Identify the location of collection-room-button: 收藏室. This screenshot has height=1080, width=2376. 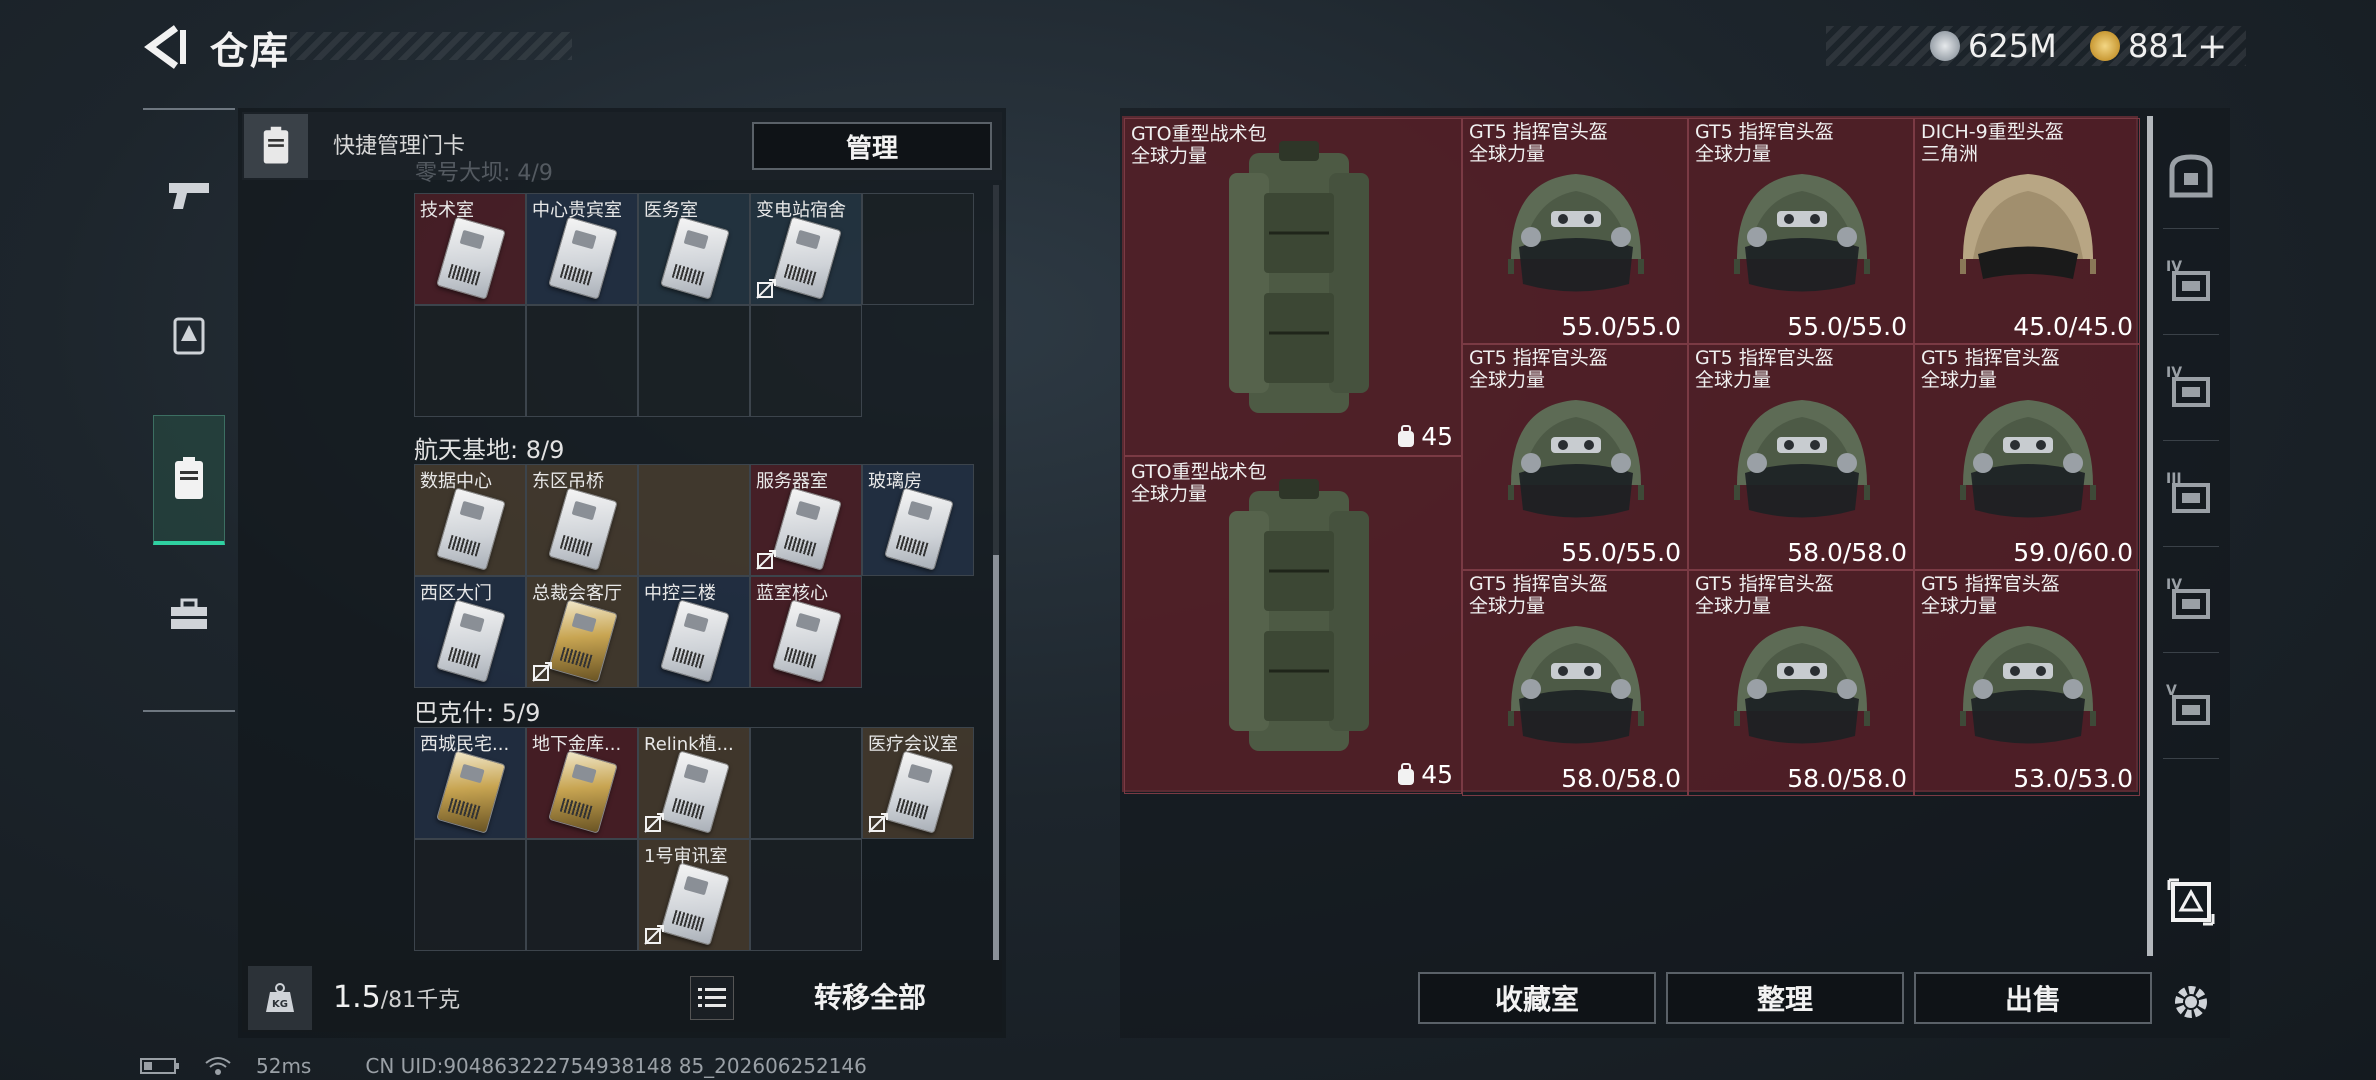
(1537, 998).